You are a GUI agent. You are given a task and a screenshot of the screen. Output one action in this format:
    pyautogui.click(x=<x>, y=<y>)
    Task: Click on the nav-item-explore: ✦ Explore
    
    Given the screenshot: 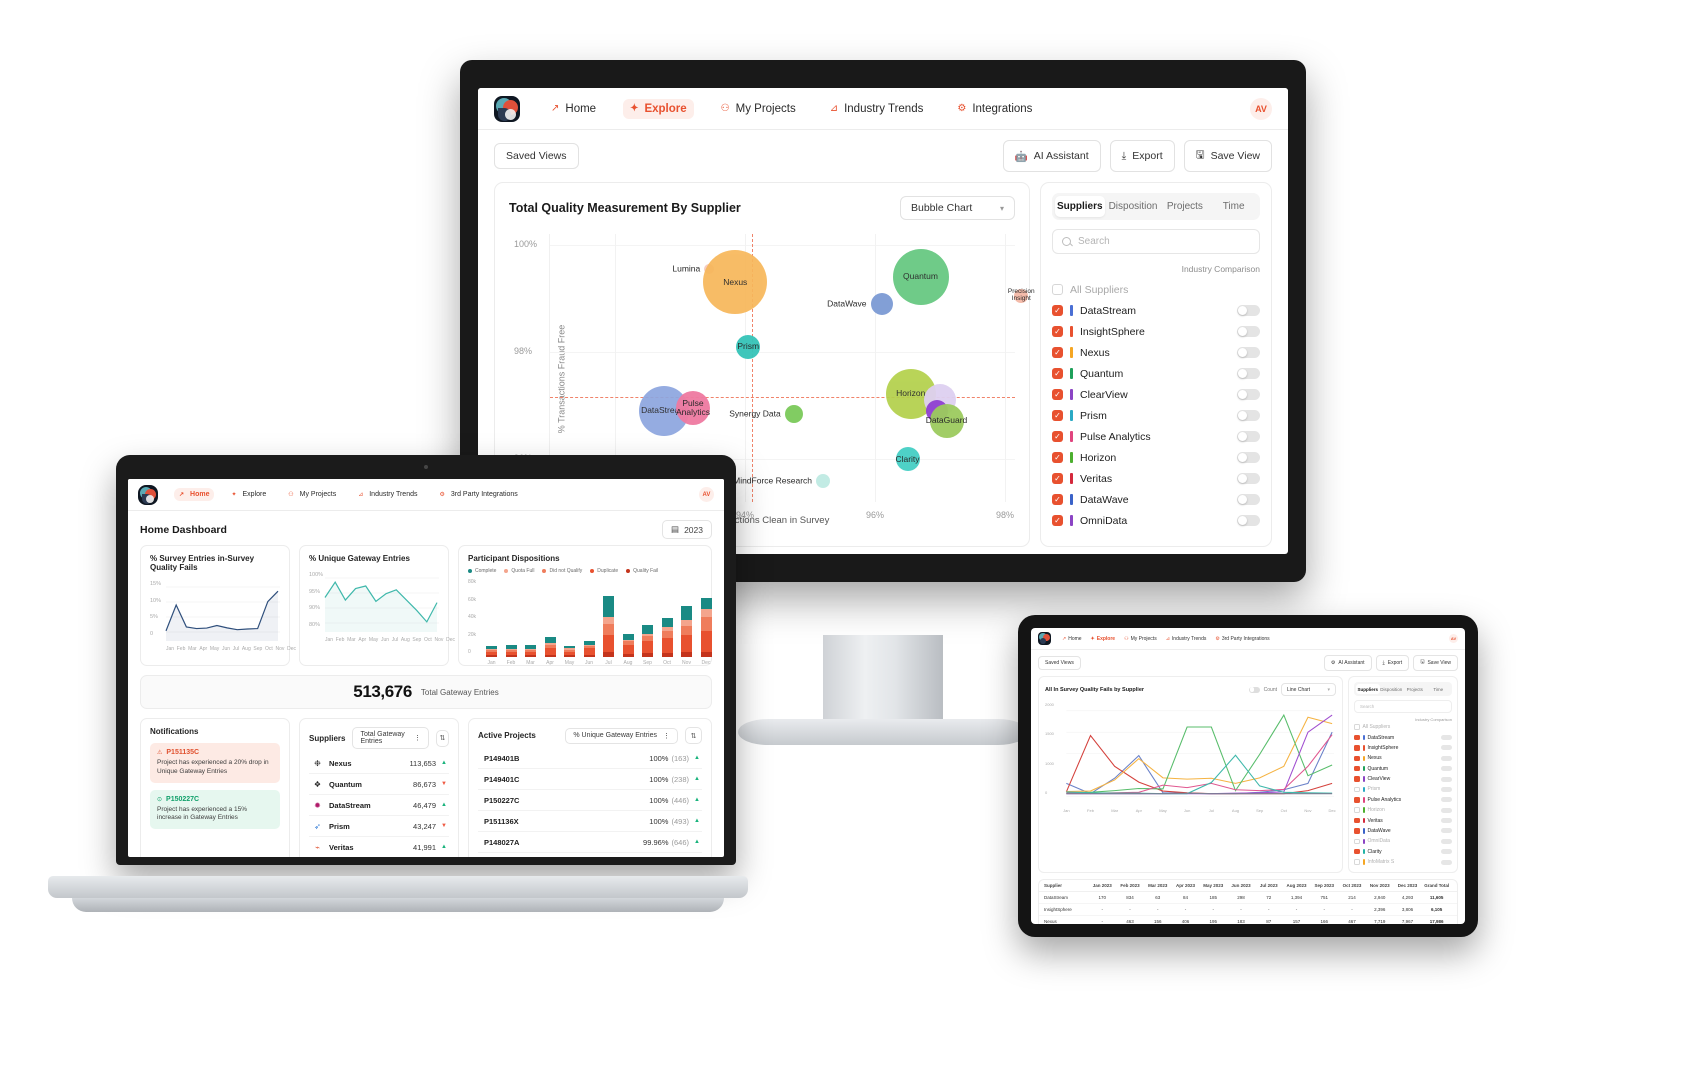 What is the action you would take?
    pyautogui.click(x=248, y=494)
    